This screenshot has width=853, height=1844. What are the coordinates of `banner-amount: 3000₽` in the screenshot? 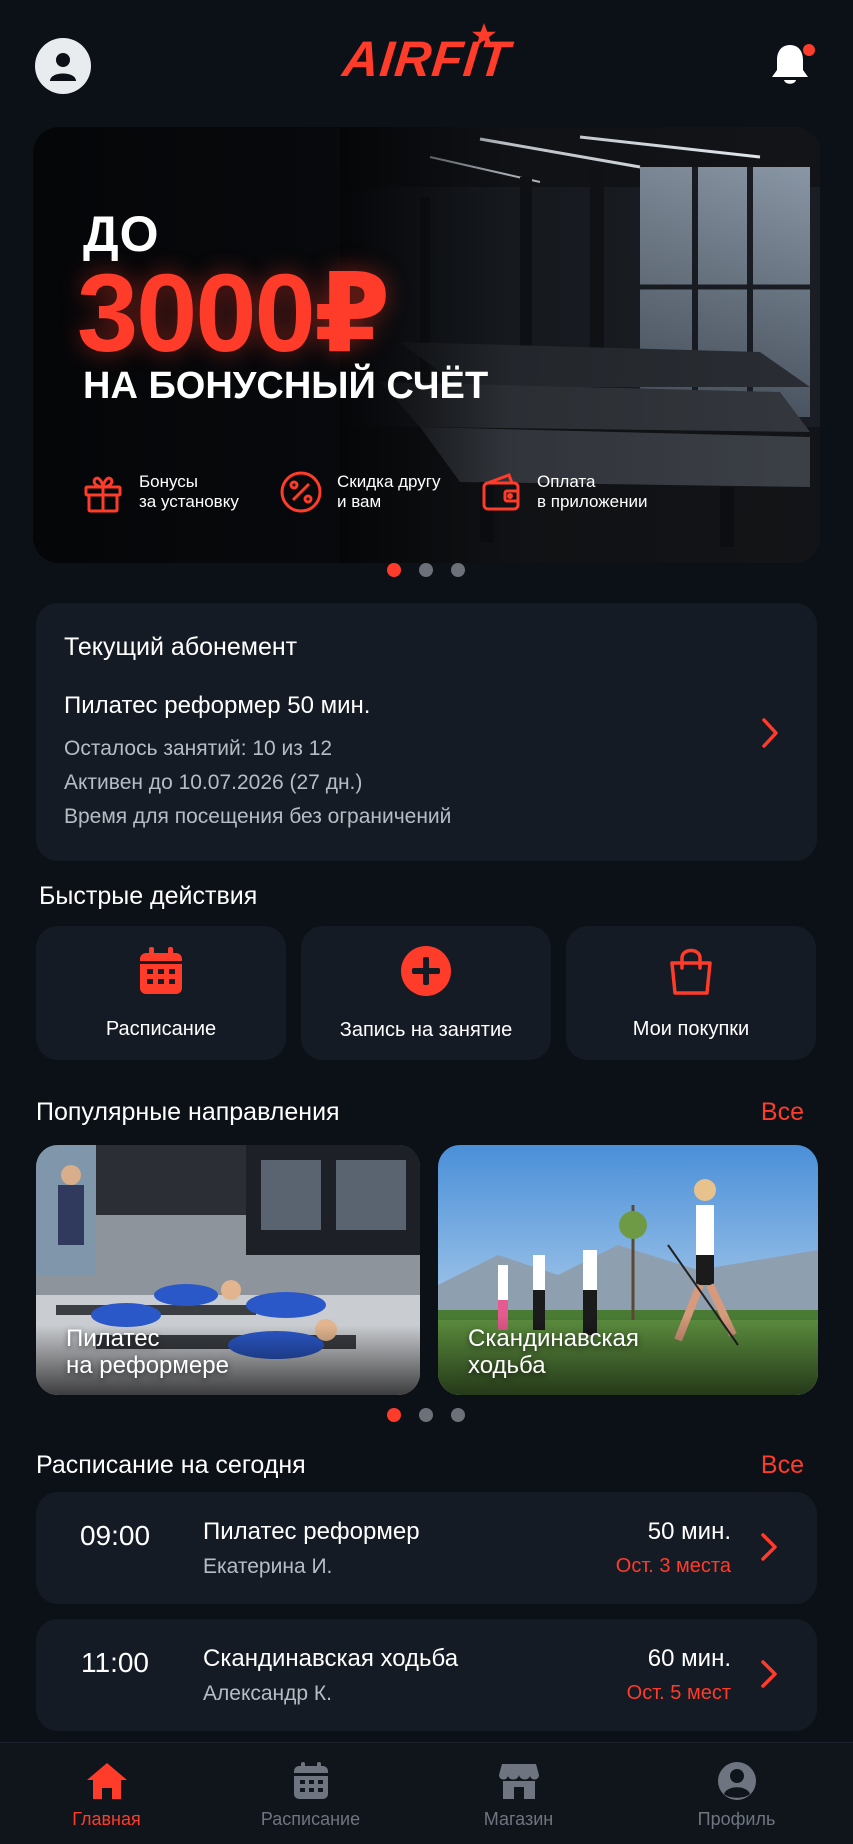 It's located at (233, 313).